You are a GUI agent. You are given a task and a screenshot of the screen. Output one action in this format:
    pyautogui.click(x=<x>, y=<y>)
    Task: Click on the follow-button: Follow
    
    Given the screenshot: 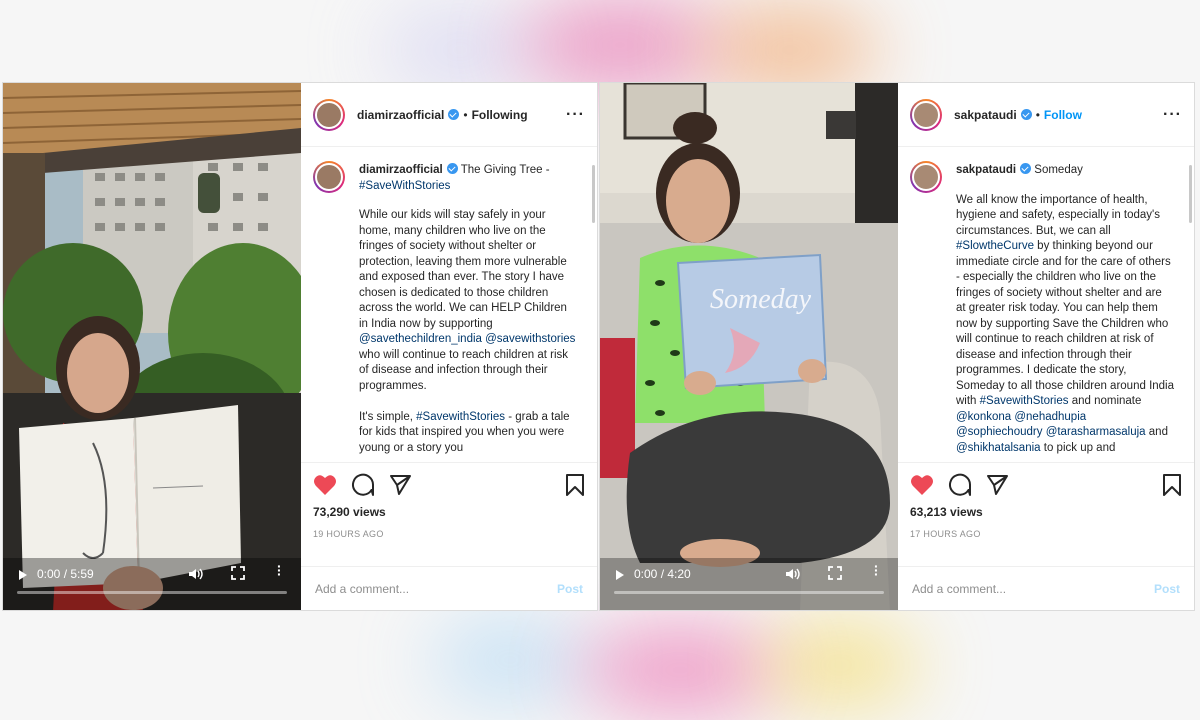 What is the action you would take?
    pyautogui.click(x=1063, y=115)
    